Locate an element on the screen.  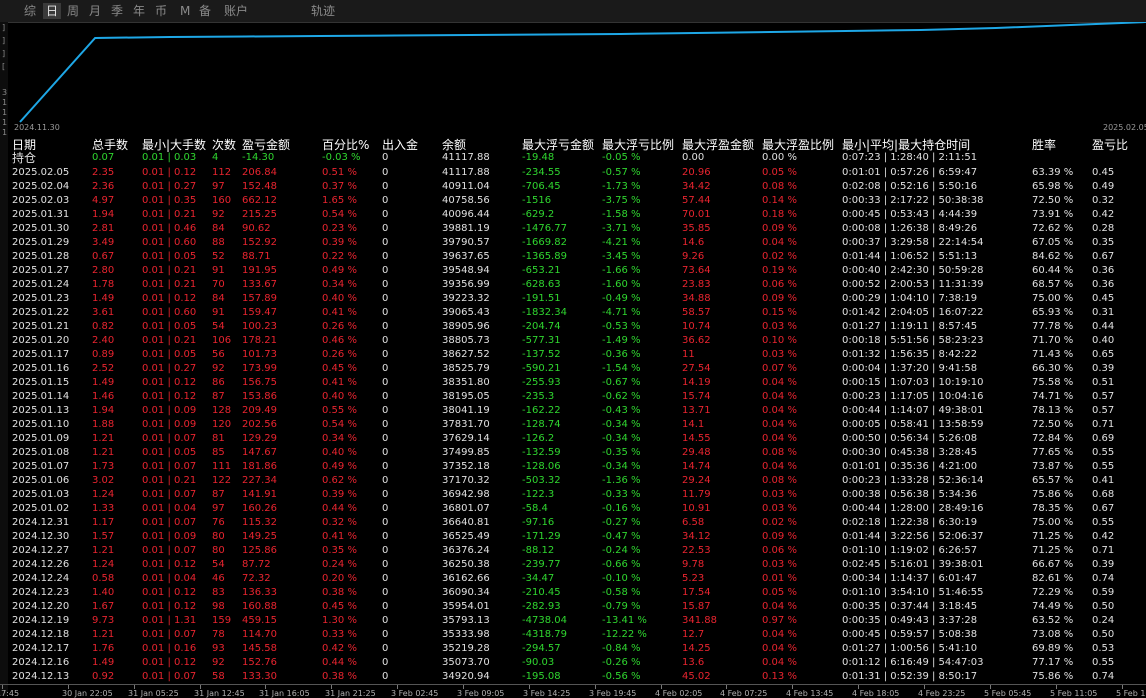
cell-max-float-profit-ratio: 0.04 % is located at coordinates (779, 466).